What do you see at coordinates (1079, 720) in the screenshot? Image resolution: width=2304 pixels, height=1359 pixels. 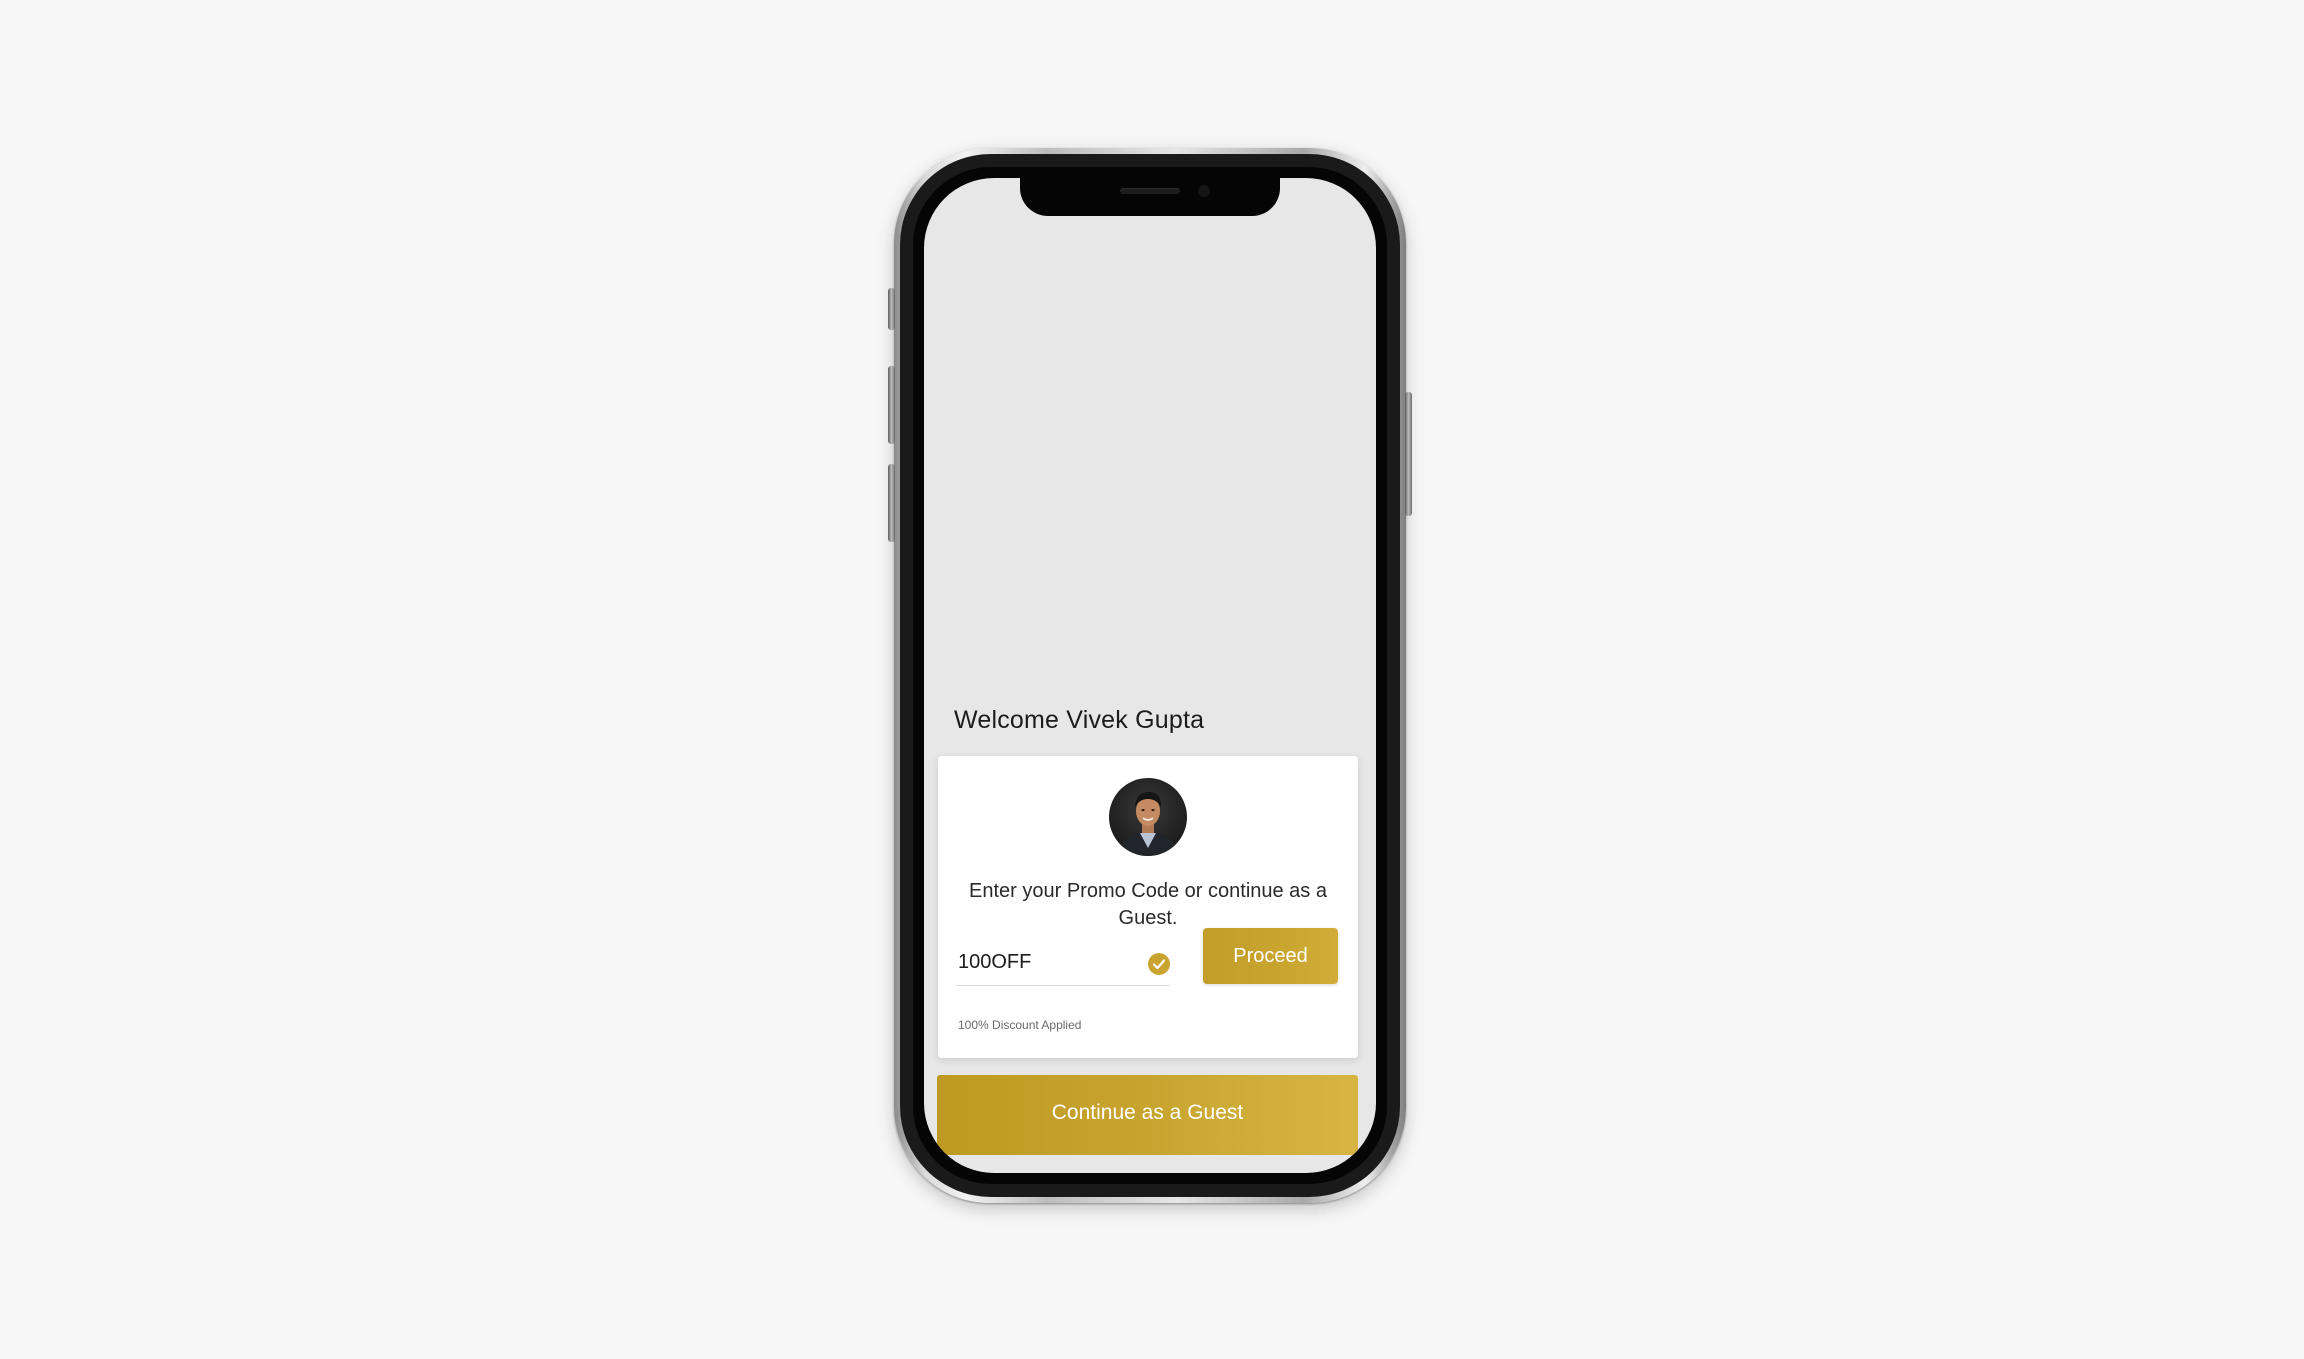 I see `welcome-heading: Welcome Vivek Gupta` at bounding box center [1079, 720].